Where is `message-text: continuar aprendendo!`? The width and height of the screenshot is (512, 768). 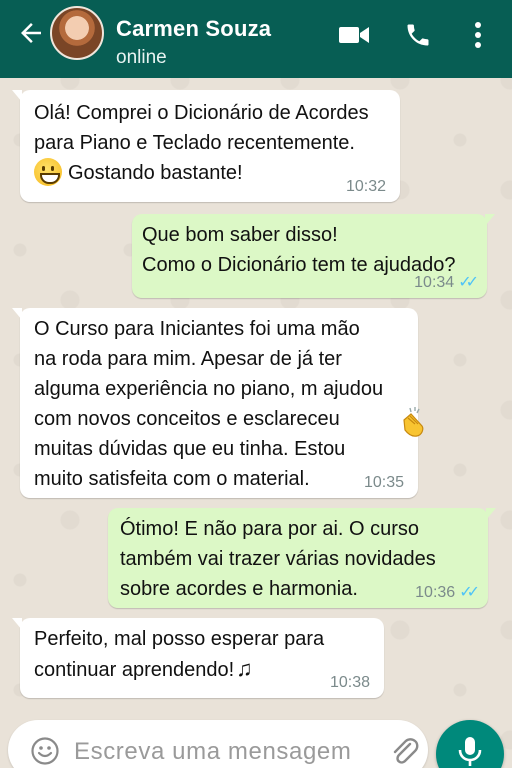 message-text: continuar aprendendo! is located at coordinates (134, 670).